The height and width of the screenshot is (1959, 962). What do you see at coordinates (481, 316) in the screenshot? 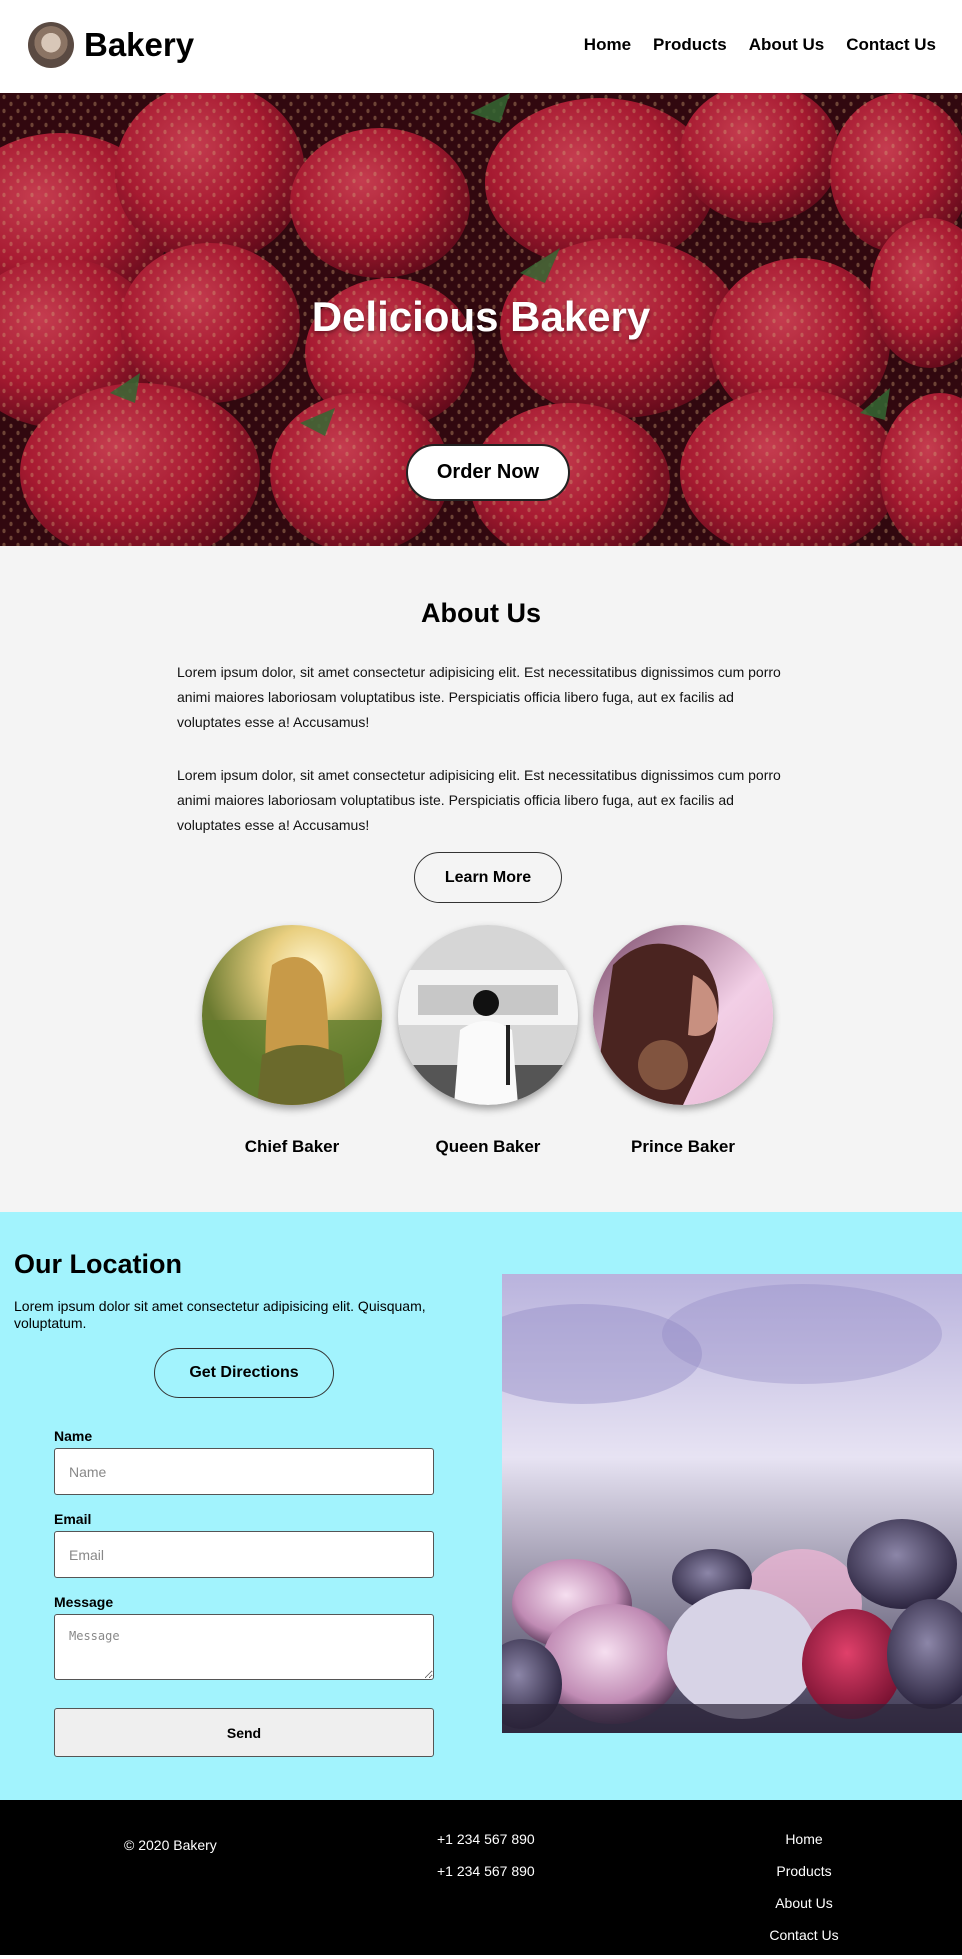
I see `hero-title: Delicious Bakery` at bounding box center [481, 316].